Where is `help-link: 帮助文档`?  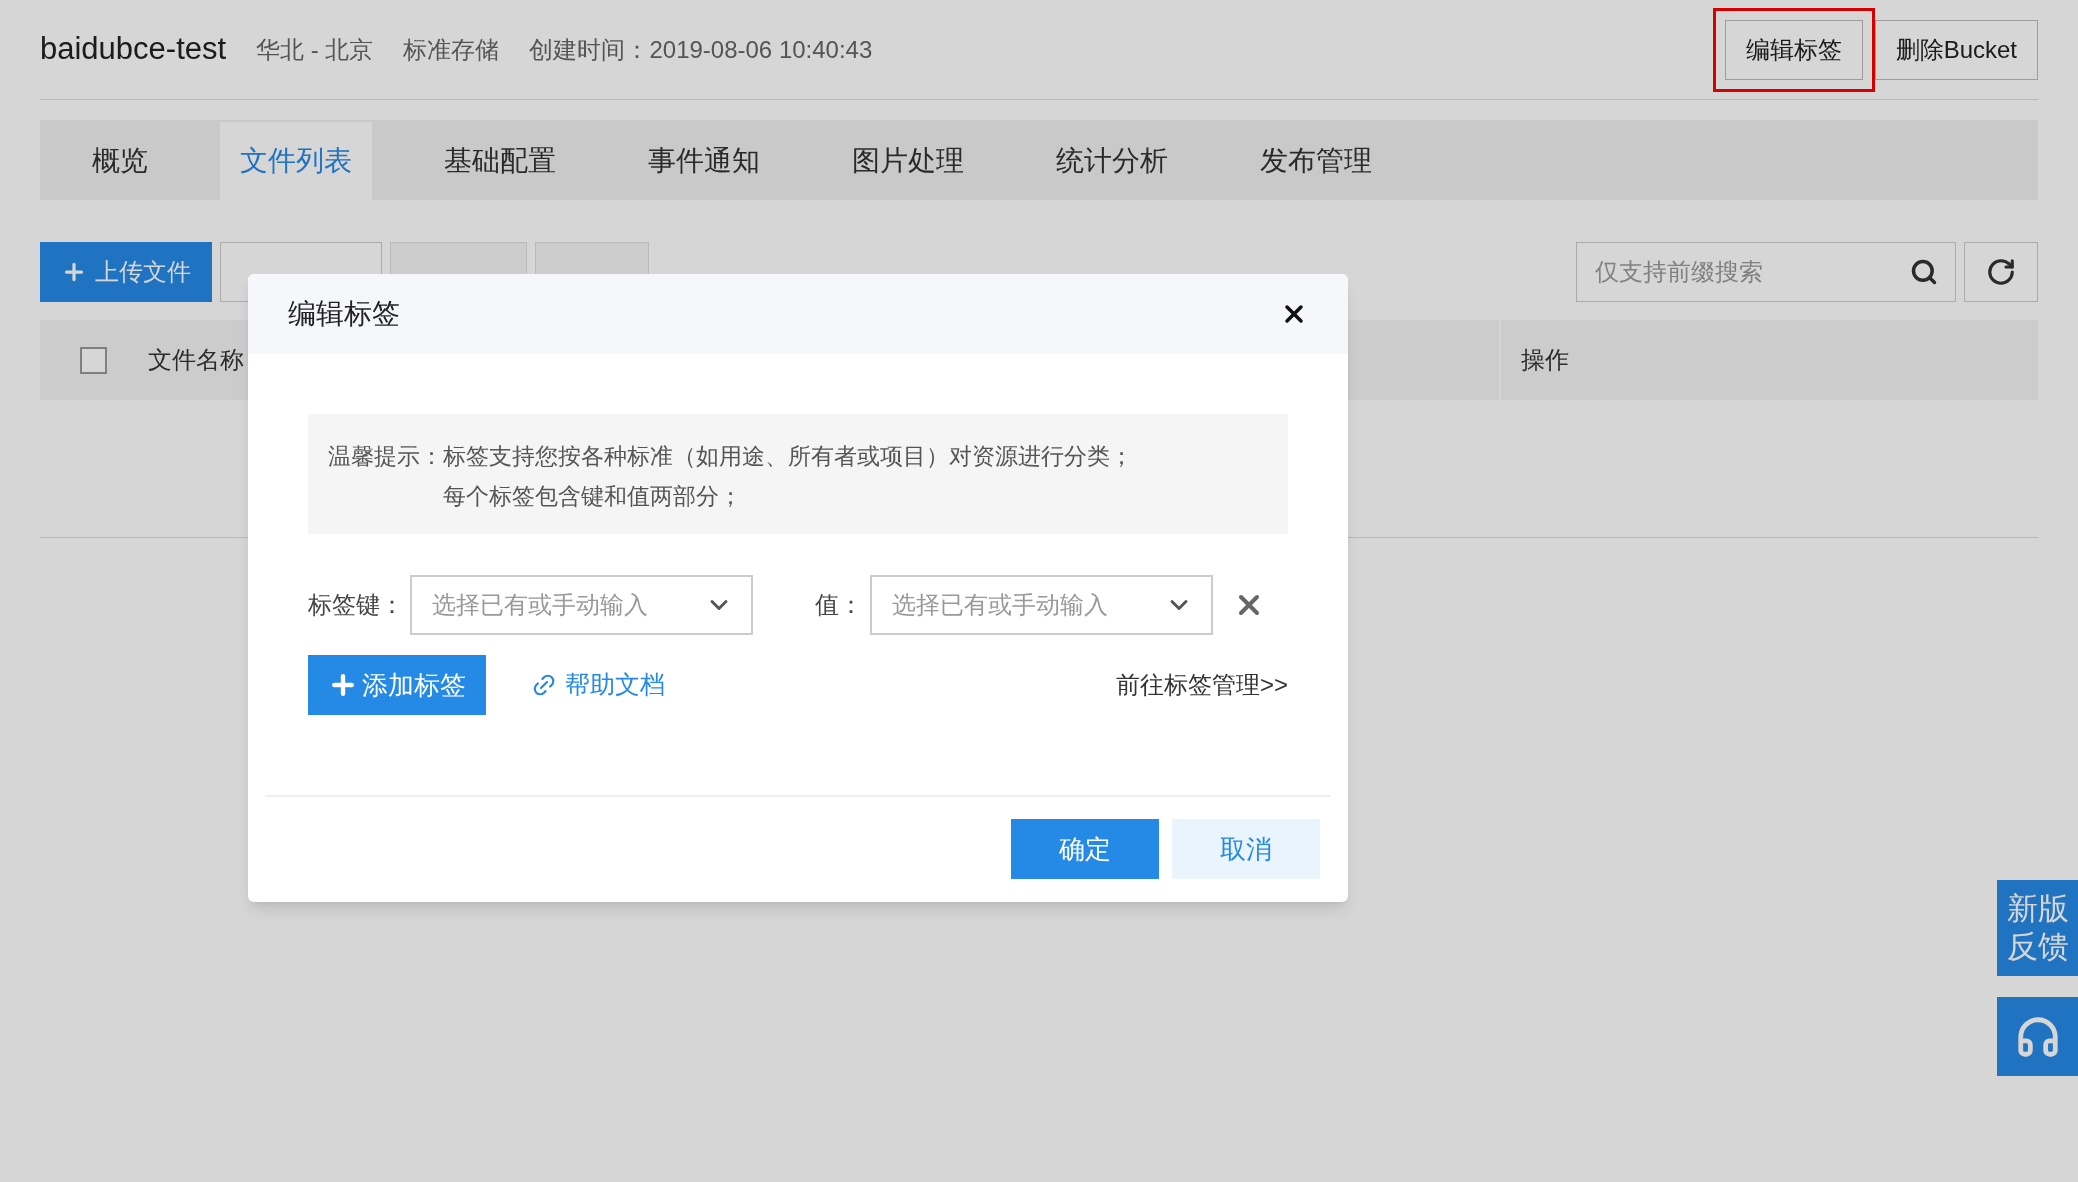
help-link: 帮助文档 is located at coordinates (598, 685).